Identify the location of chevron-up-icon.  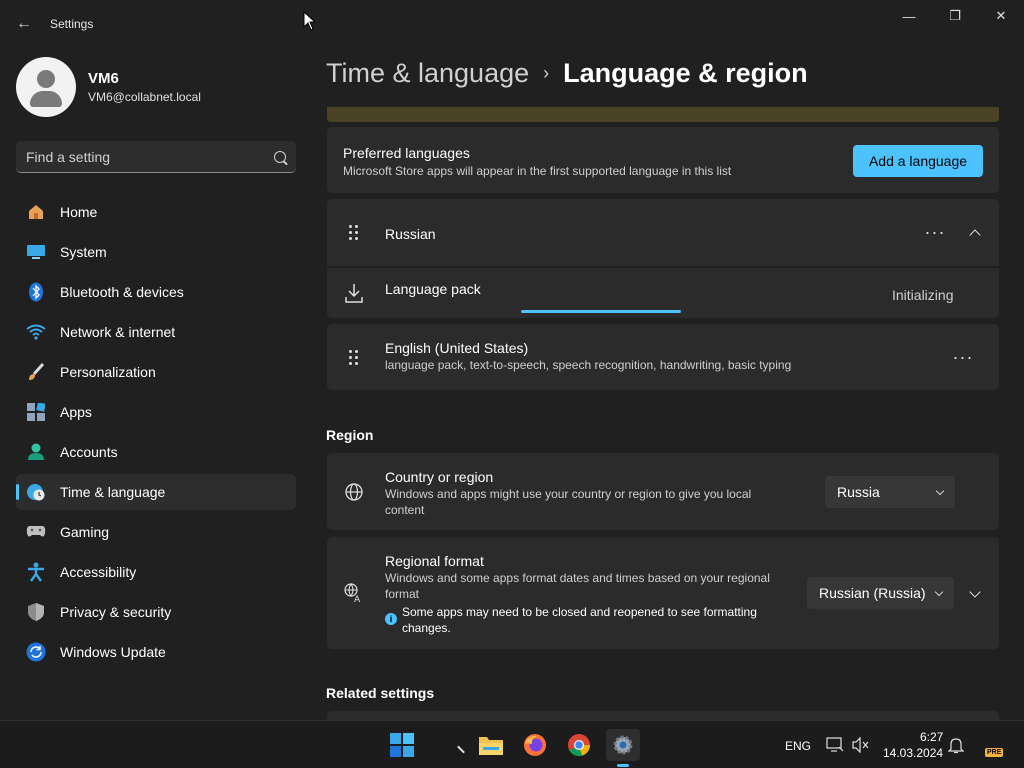
(975, 234).